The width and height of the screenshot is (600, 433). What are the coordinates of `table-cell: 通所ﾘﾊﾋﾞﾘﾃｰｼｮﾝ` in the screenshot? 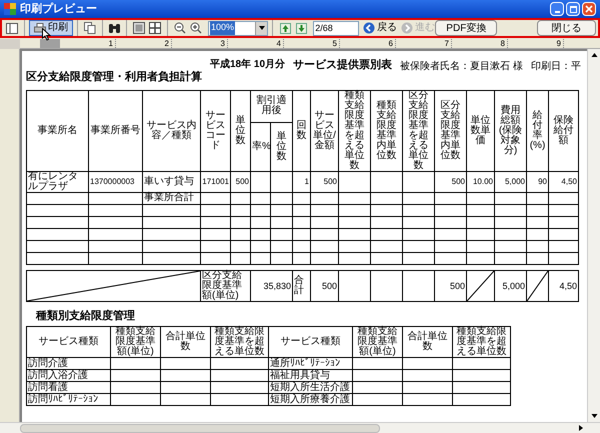 It's located at (305, 363).